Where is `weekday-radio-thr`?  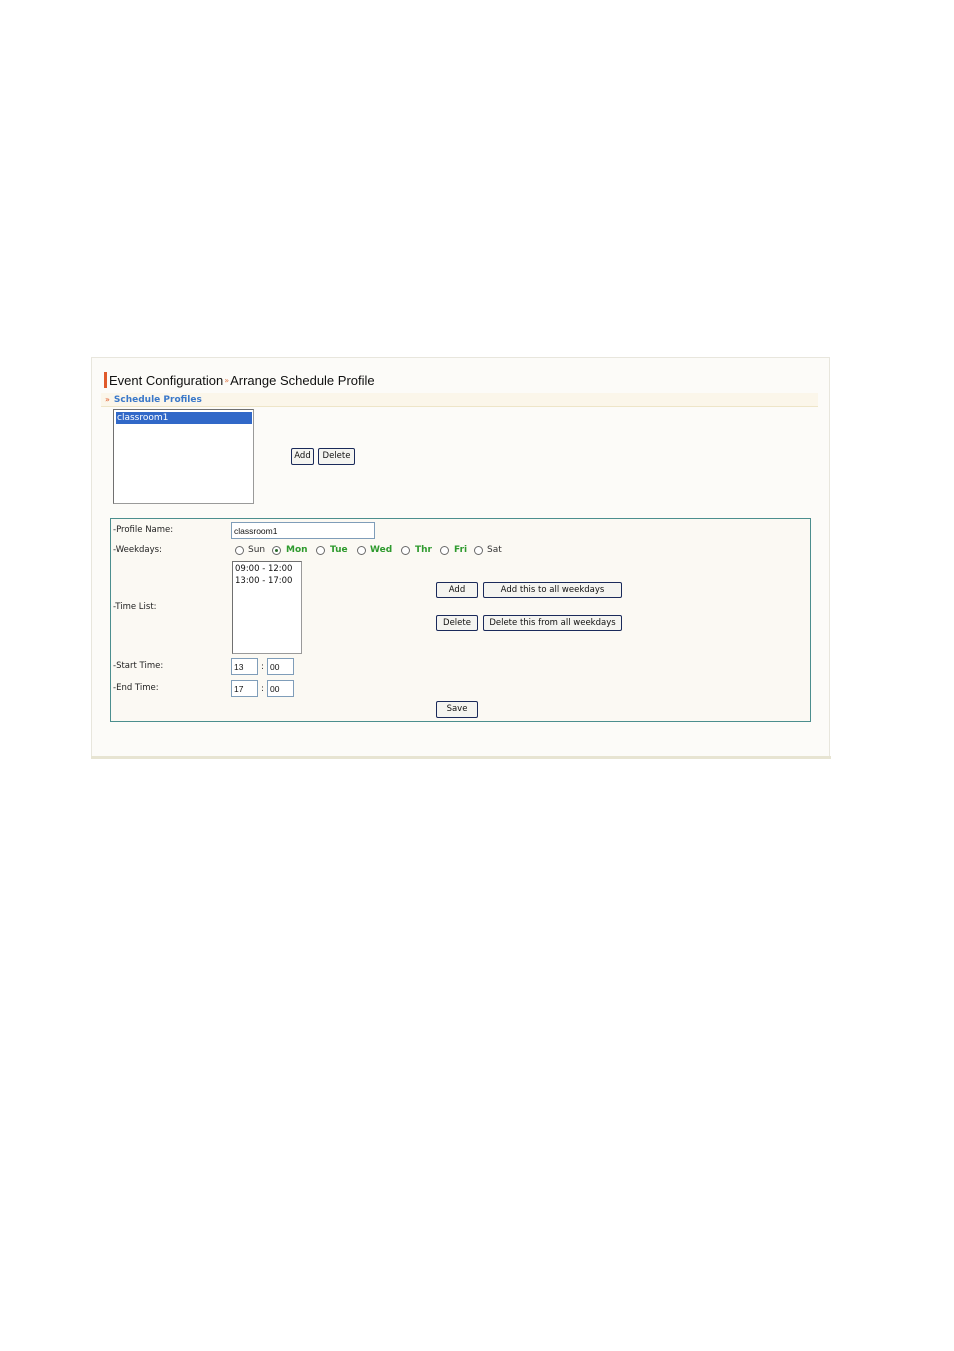
weekday-radio-thr is located at coordinates (405, 550).